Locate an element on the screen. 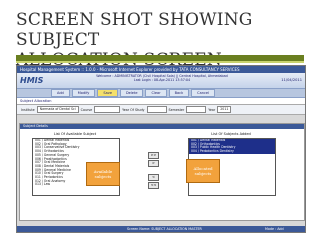 The image size is (320, 240). decorative-bar-accent is located at coordinates (160, 62).